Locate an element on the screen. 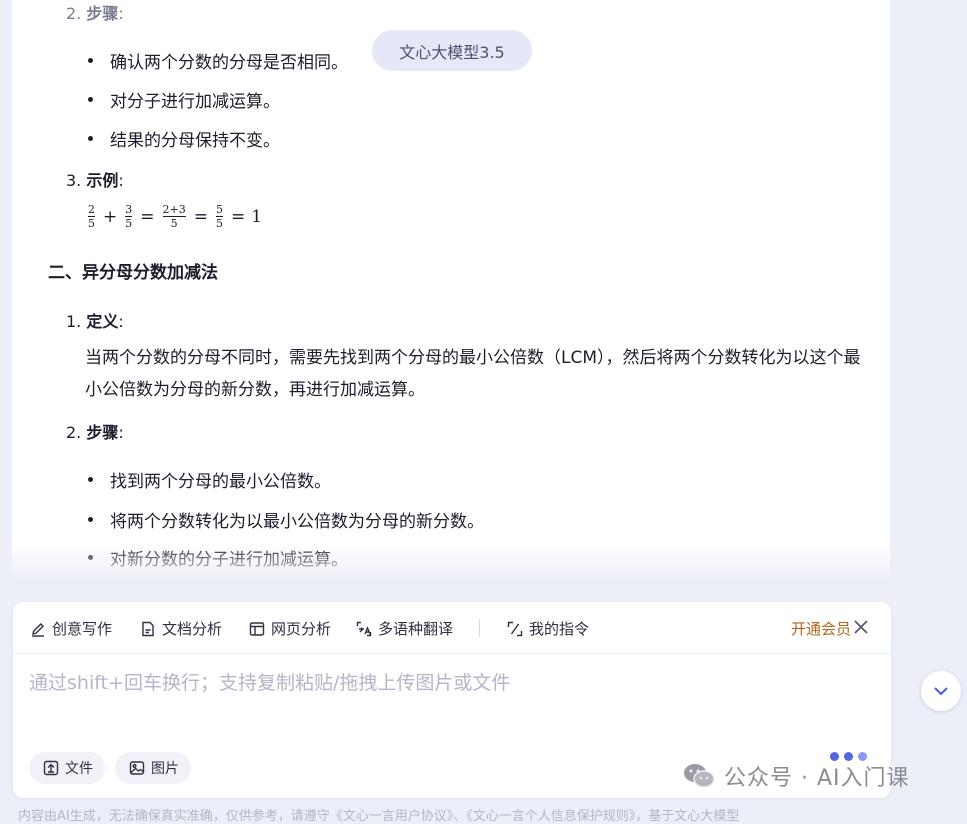 The image size is (967, 824). tool-doc-analysis: 文档分析 is located at coordinates (181, 628).